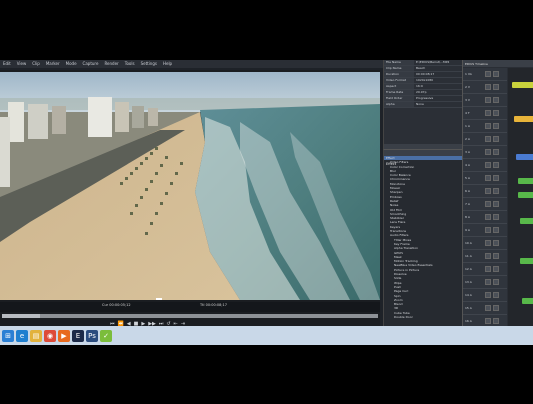  Describe the element at coordinates (190, 307) in the screenshot. I see `timecode-strip: Cur 00:00:05;12 Ttl 00:00:08;17` at that location.